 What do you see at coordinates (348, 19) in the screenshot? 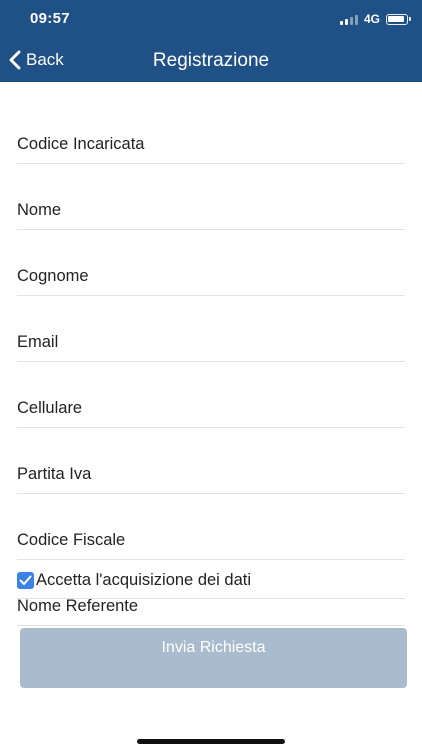
I see `signal-bars-icon` at bounding box center [348, 19].